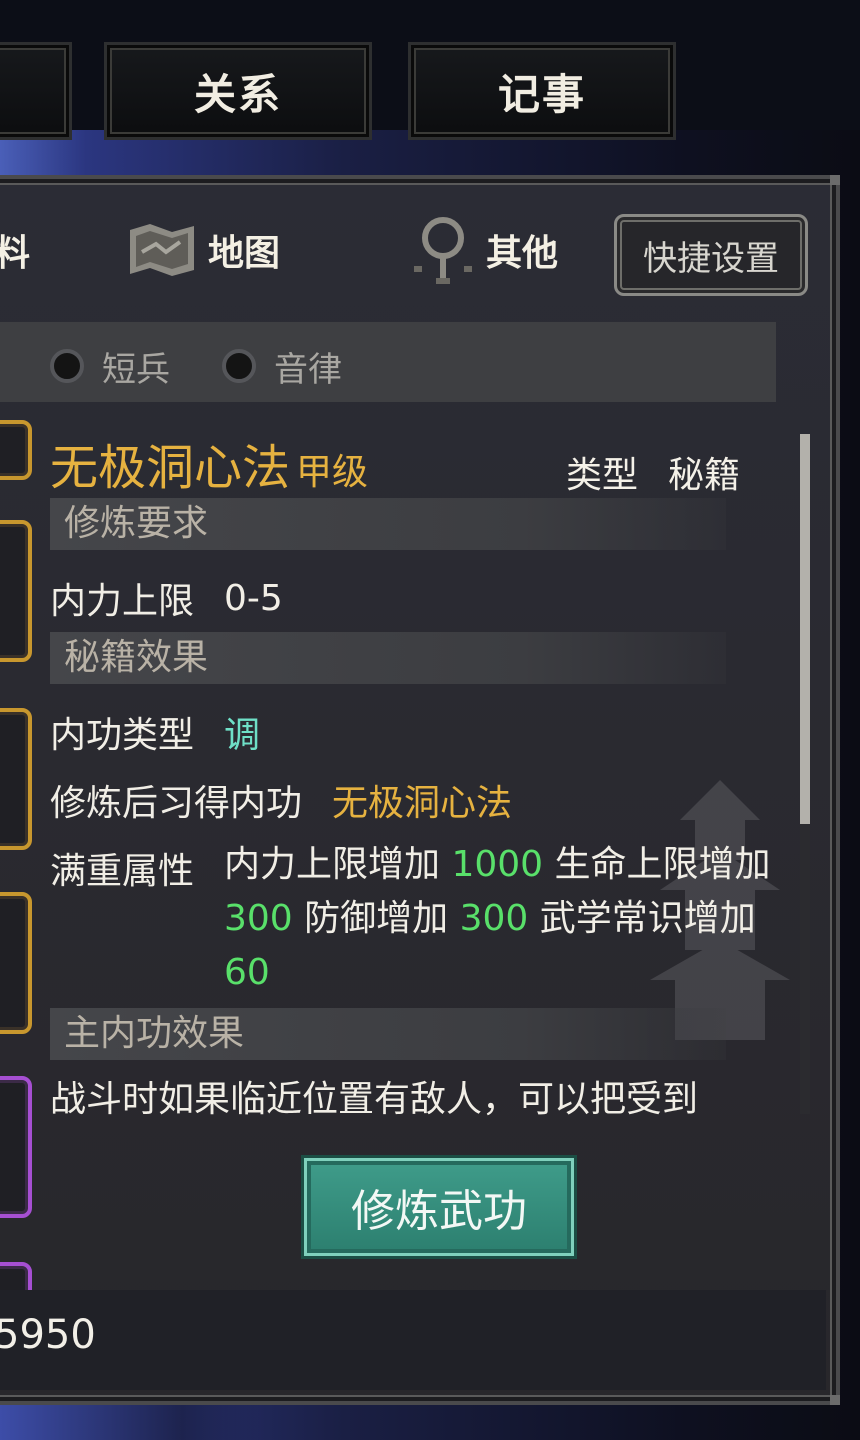 Image resolution: width=860 pixels, height=1440 pixels. Describe the element at coordinates (36, 91) in the screenshot. I see `tab-partial` at that location.